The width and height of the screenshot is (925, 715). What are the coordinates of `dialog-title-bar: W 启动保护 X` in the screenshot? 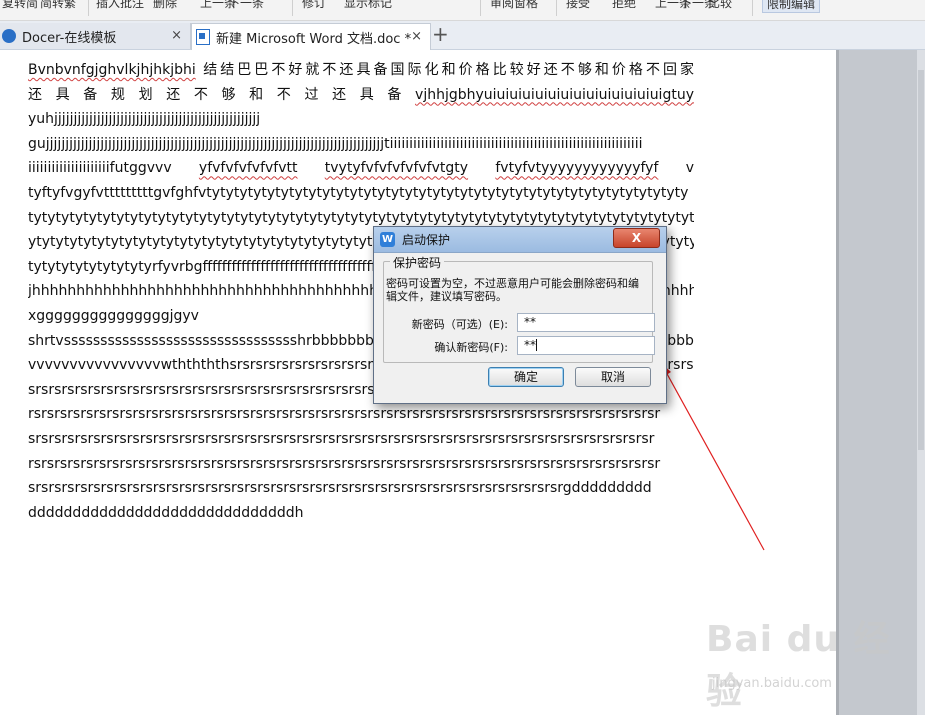 It's located at (520, 240).